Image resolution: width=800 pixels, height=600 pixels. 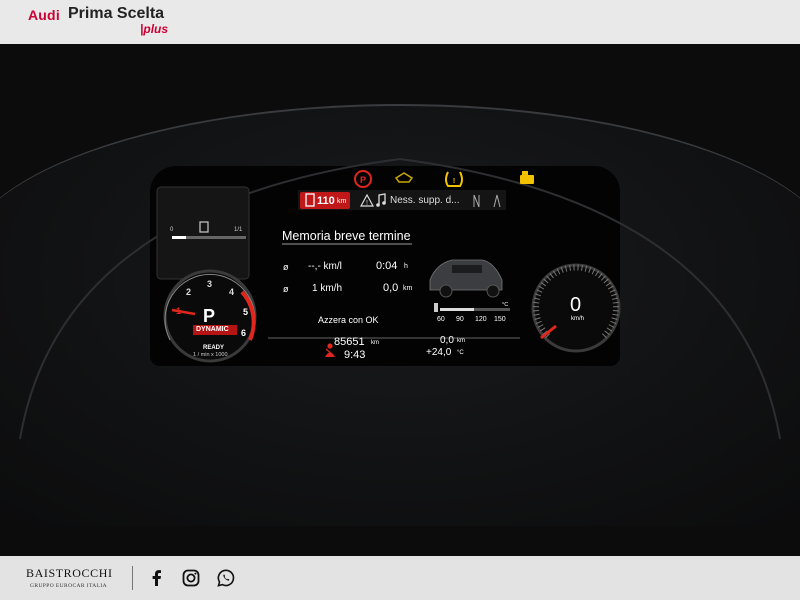 What do you see at coordinates (212, 329) in the screenshot?
I see `drive-mode: DYNAMIC` at bounding box center [212, 329].